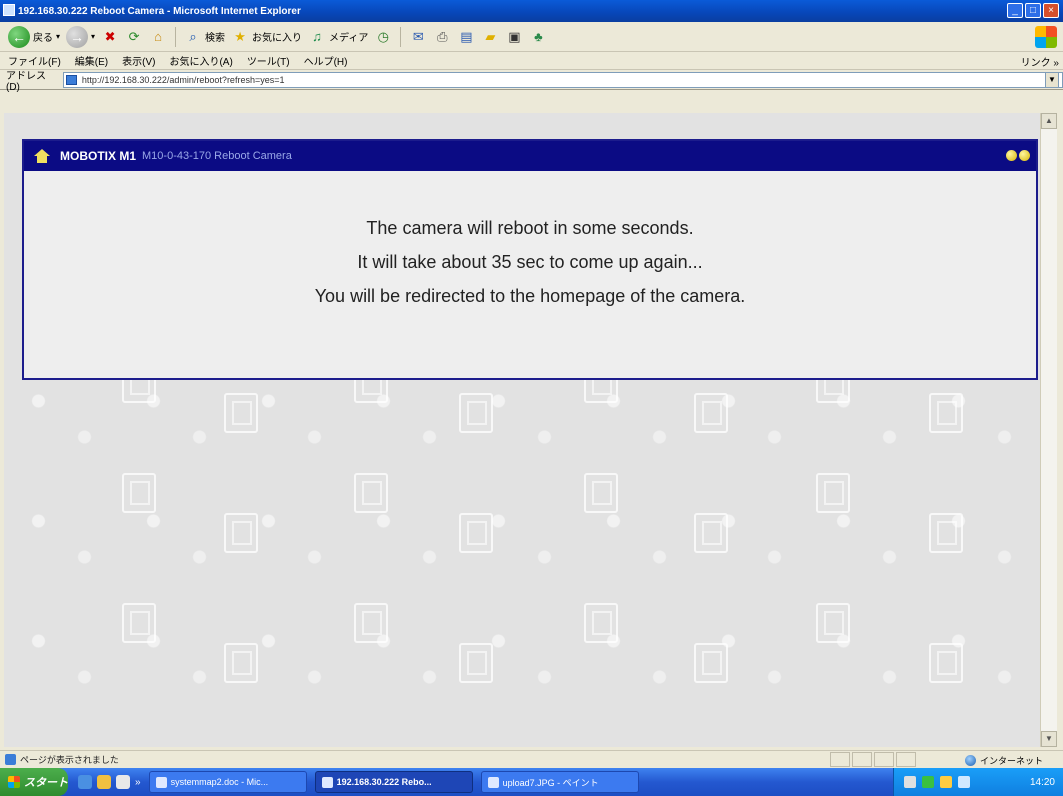 The image size is (1063, 796). Describe the element at coordinates (1048, 430) in the screenshot. I see `vertical-scrollbar: ▲ ▼` at that location.